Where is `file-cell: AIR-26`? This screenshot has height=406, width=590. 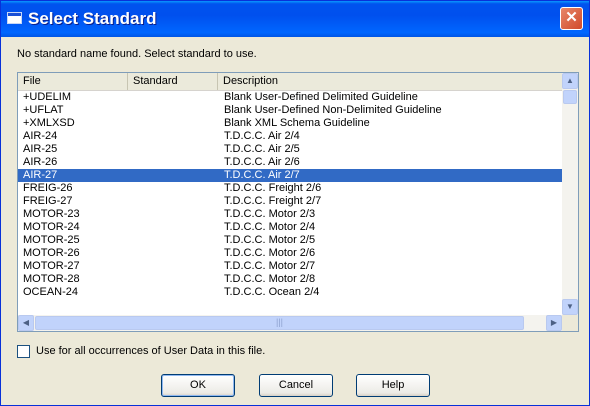 file-cell: AIR-26 is located at coordinates (40, 162).